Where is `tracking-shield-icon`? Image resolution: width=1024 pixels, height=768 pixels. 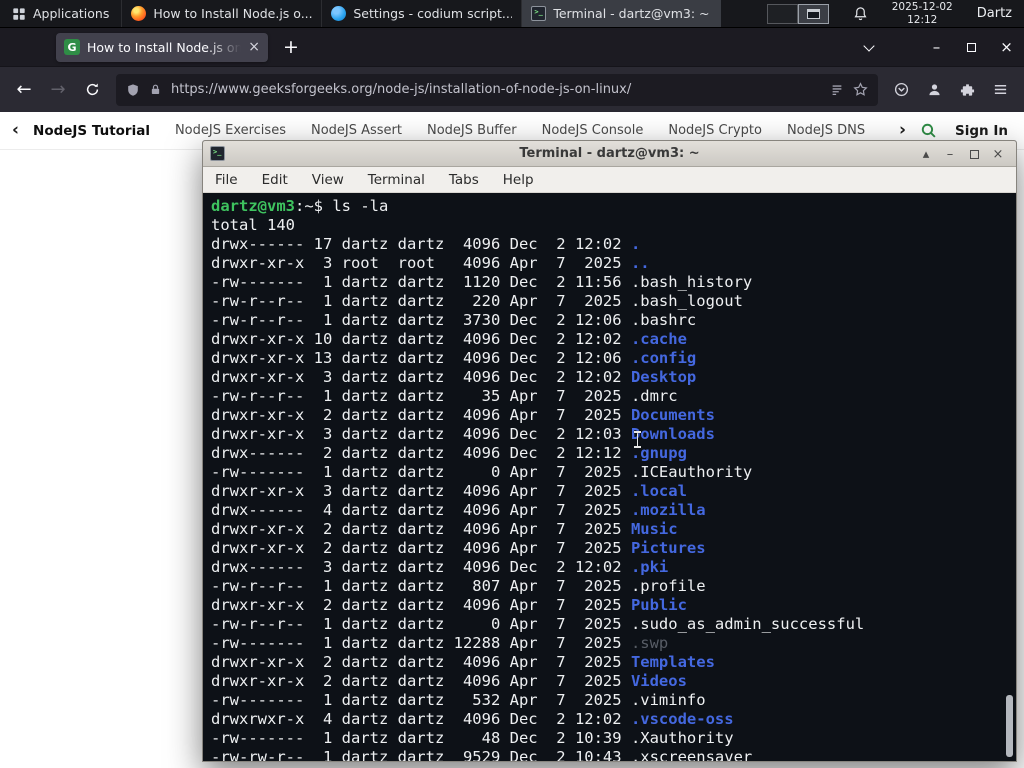
tracking-shield-icon is located at coordinates (133, 90).